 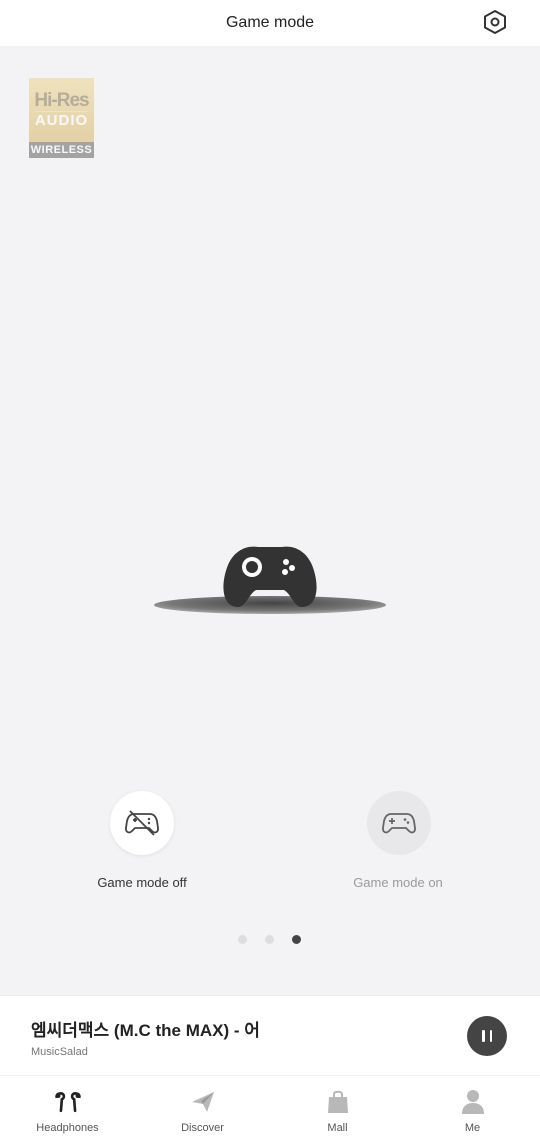 I want to click on earbuds-icon, so click(x=67, y=1102).